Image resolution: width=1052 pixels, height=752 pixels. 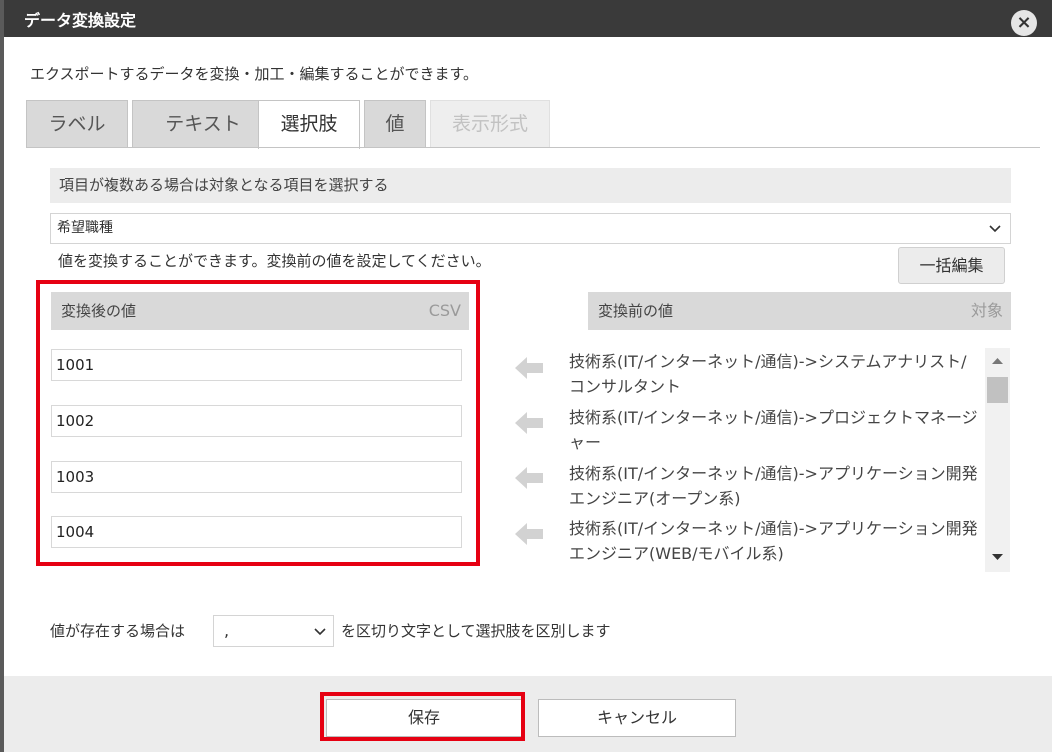 I want to click on dialog-title: データ変換設定, so click(x=80, y=20).